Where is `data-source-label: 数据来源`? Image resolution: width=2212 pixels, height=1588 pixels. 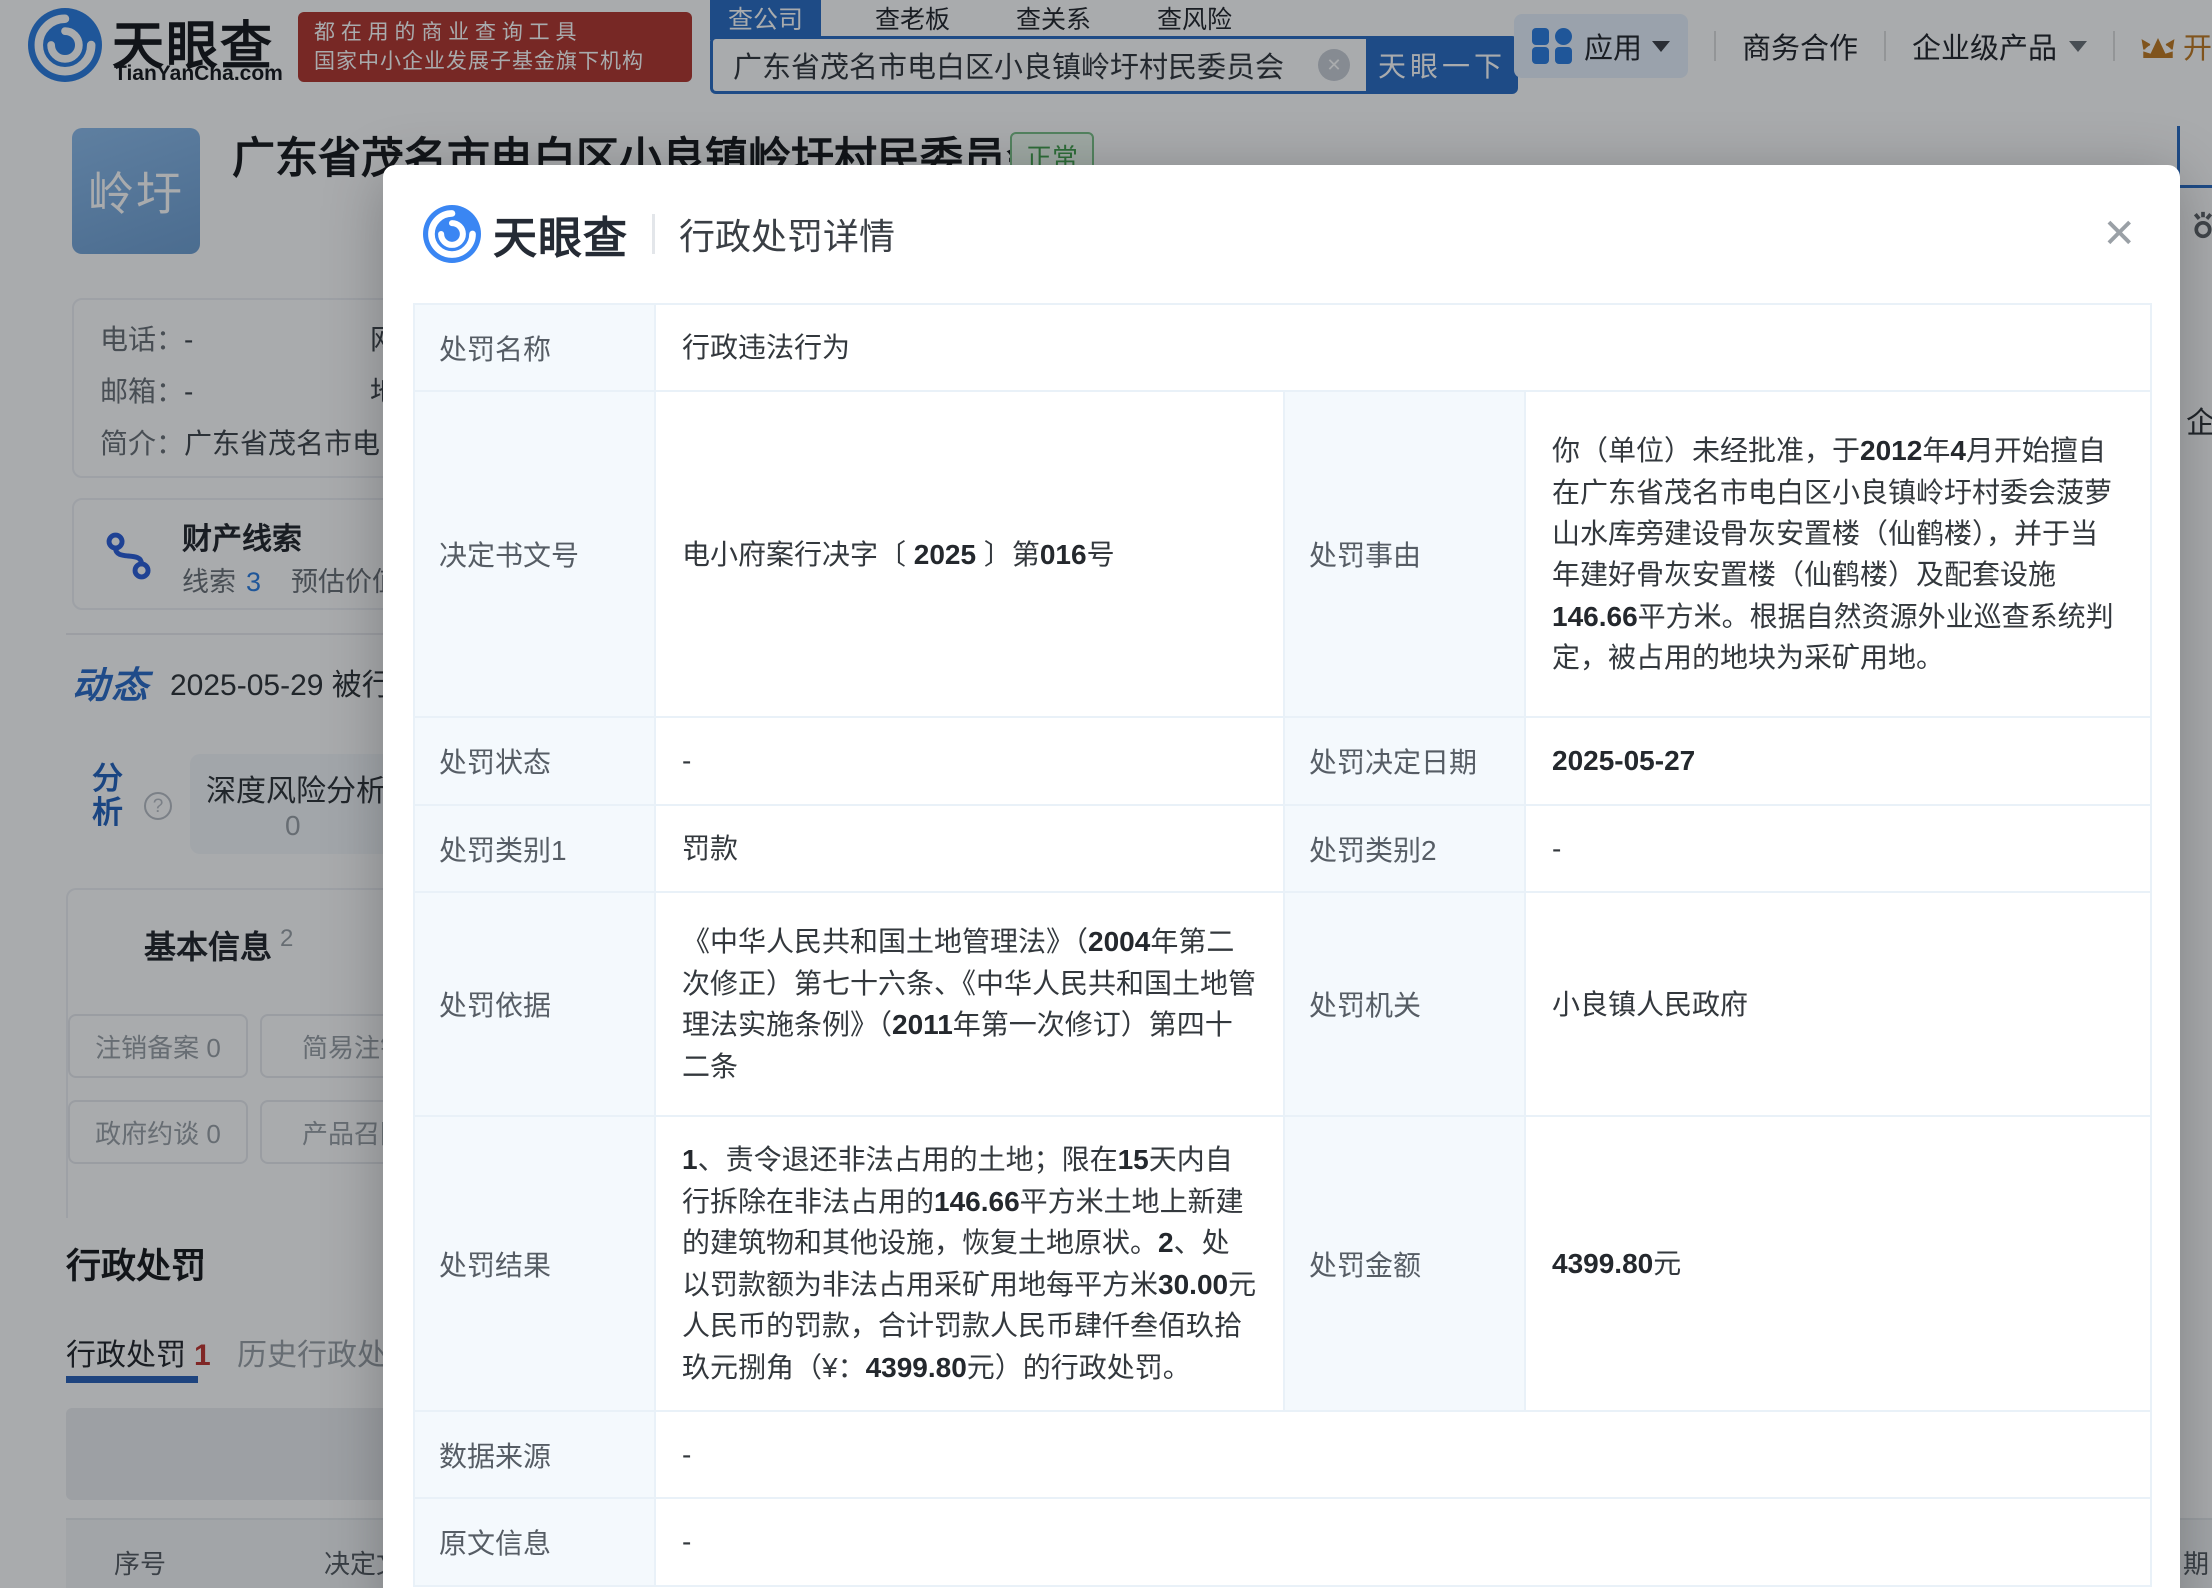
data-source-label: 数据来源 is located at coordinates (534, 1454).